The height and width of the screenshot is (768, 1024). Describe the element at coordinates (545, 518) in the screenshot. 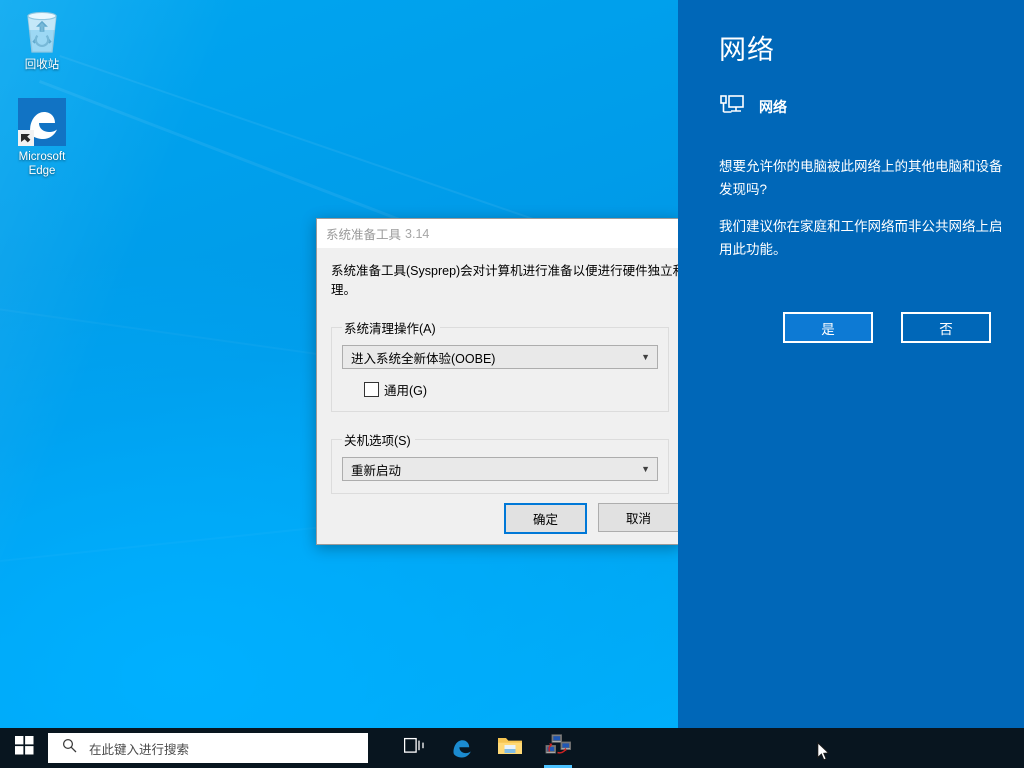

I see `ok-button: 确定` at that location.